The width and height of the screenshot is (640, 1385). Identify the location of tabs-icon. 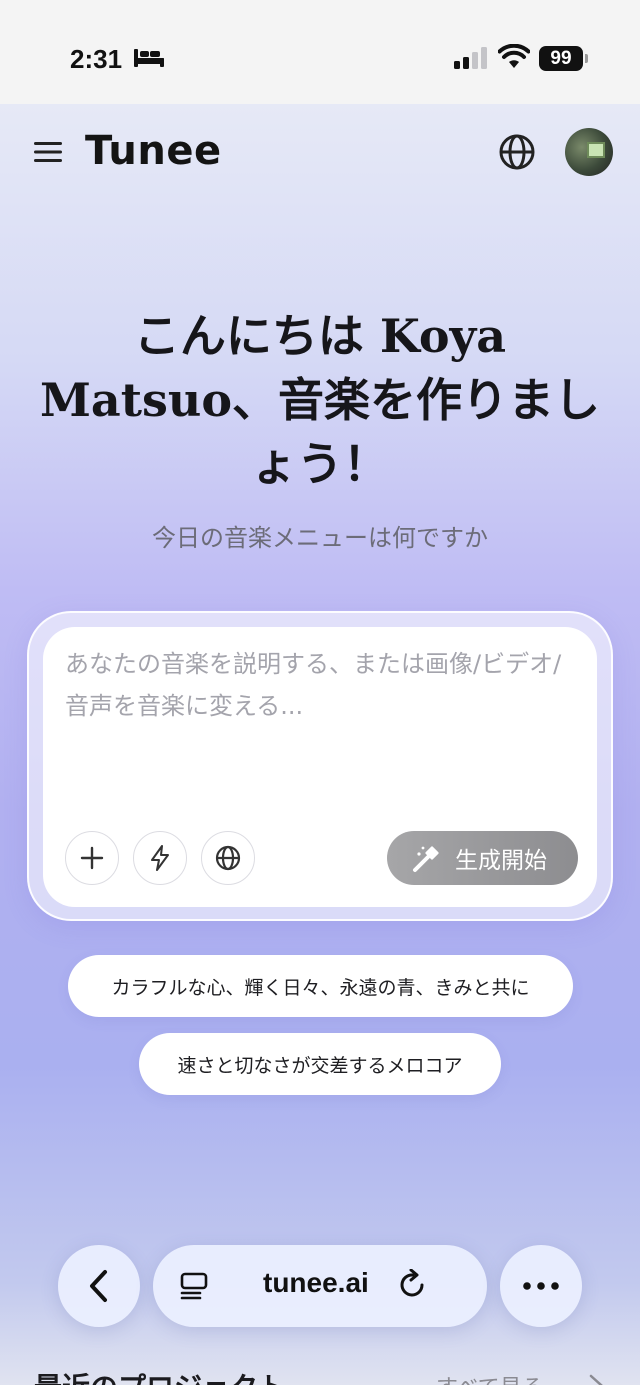
(194, 1286).